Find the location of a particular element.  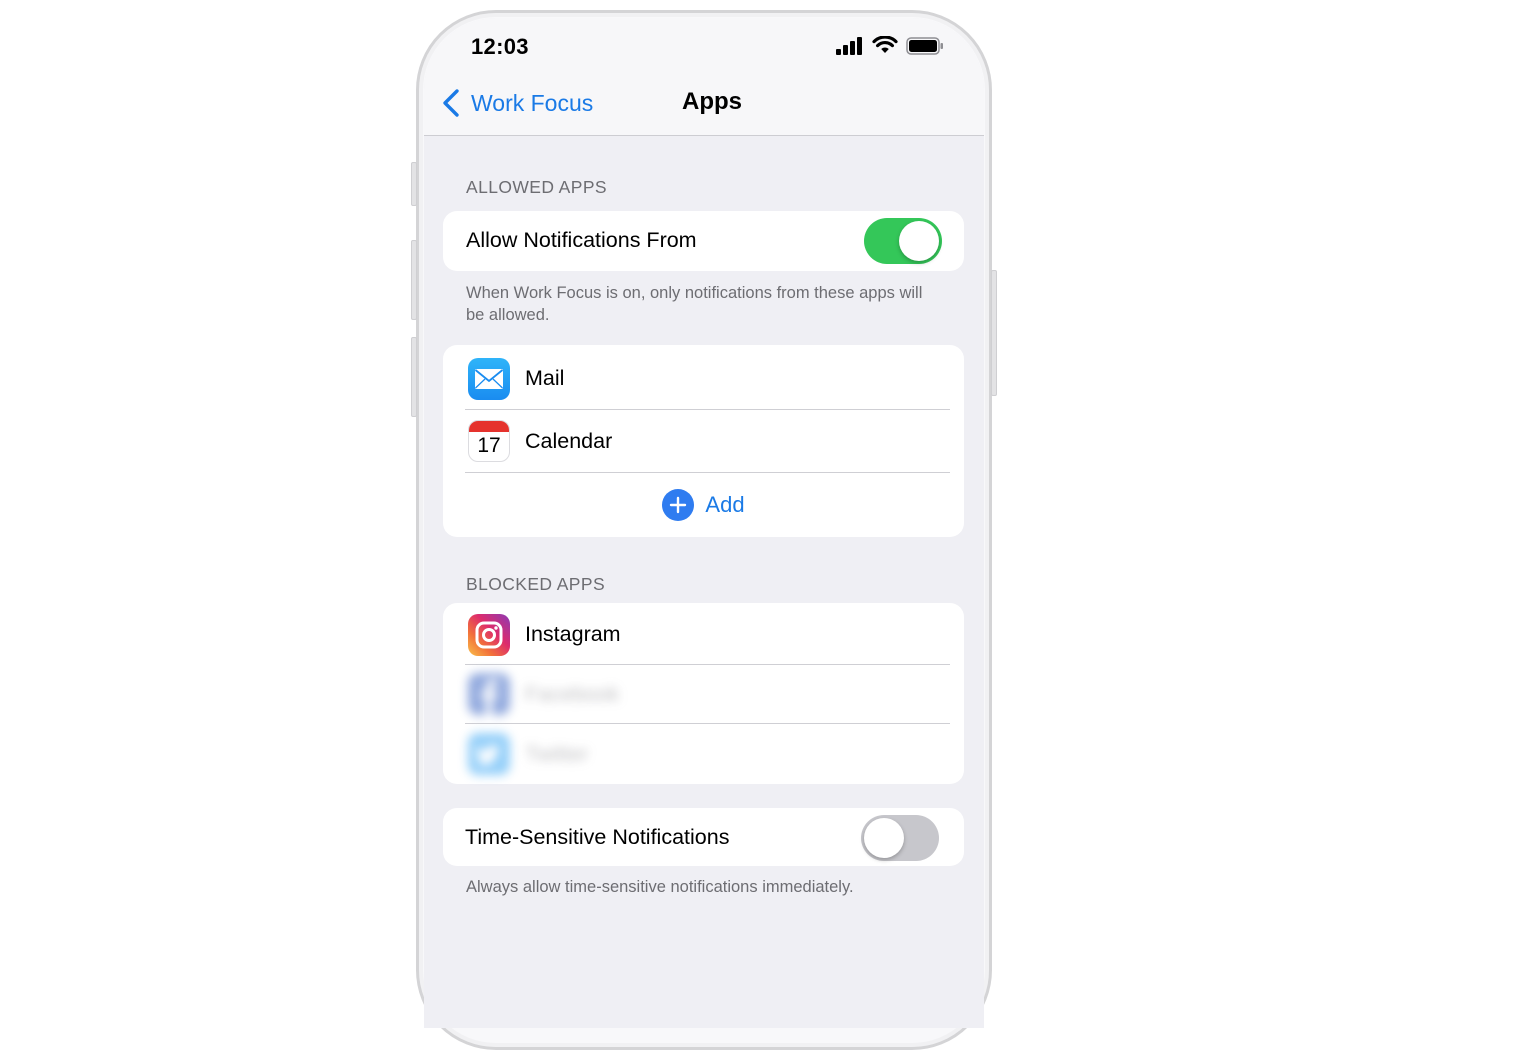

wifi-icon is located at coordinates (885, 44).